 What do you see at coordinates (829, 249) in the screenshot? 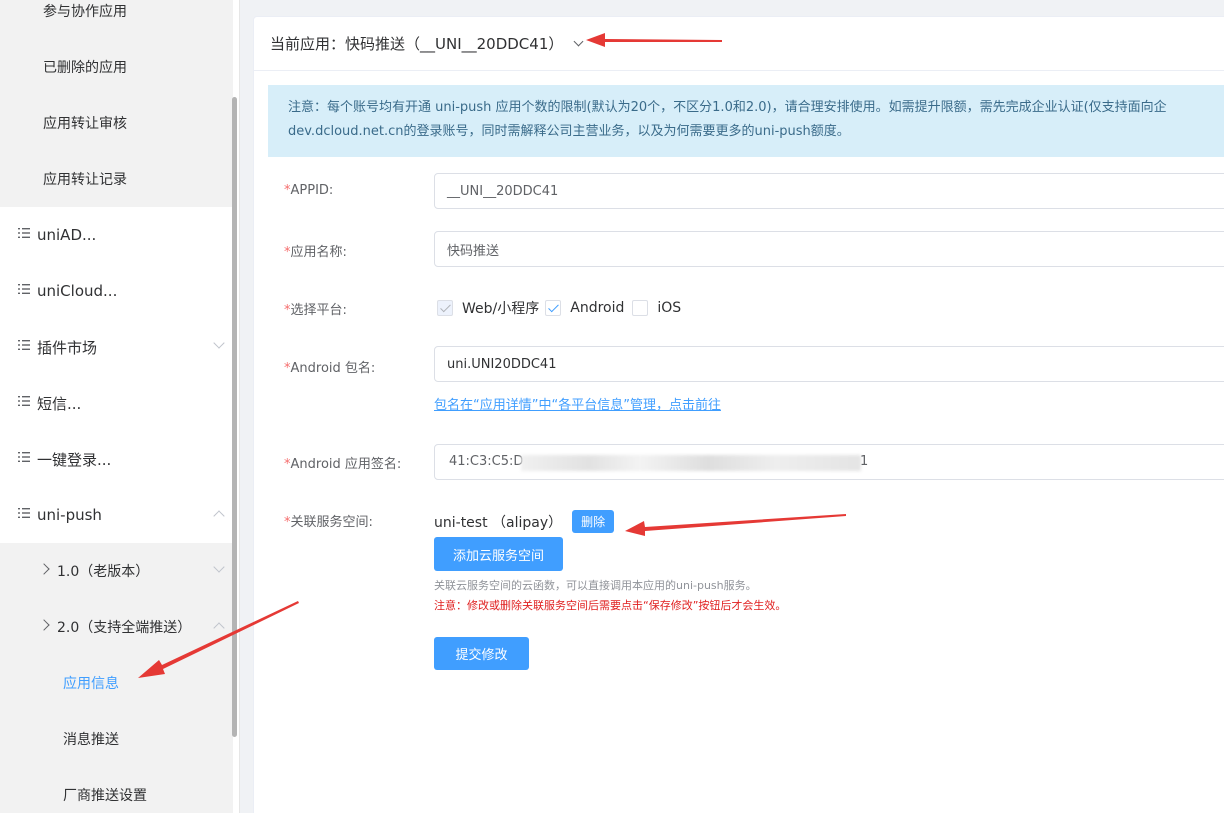
I see `app-name-field: 快码推送` at bounding box center [829, 249].